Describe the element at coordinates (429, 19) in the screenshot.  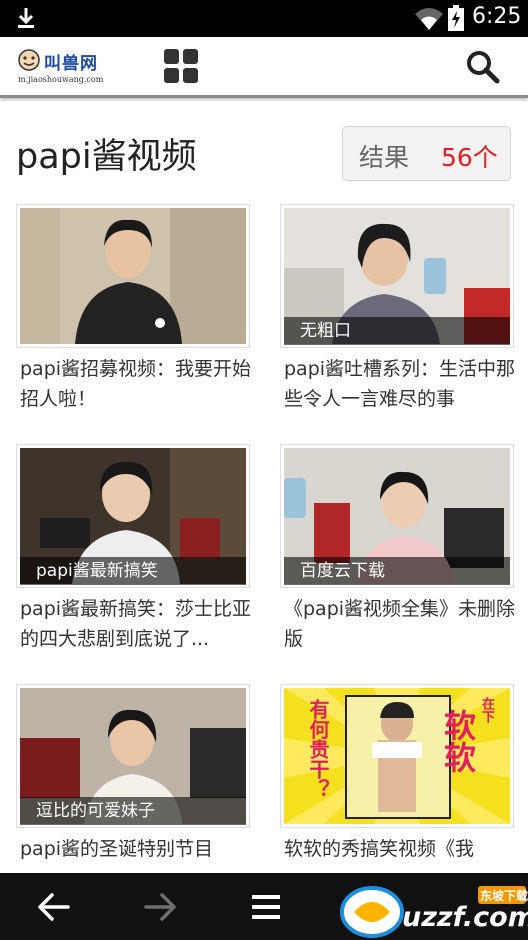
I see `wifi-icon` at that location.